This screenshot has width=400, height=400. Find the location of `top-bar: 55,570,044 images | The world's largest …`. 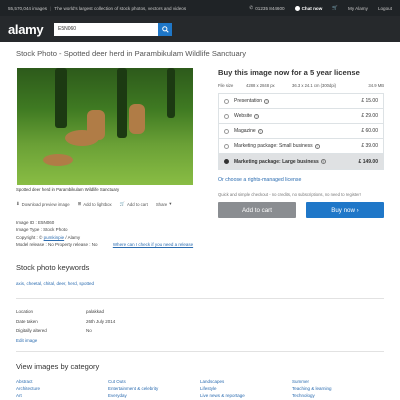

top-bar: 55,570,044 images | The world's largest … is located at coordinates (200, 8).